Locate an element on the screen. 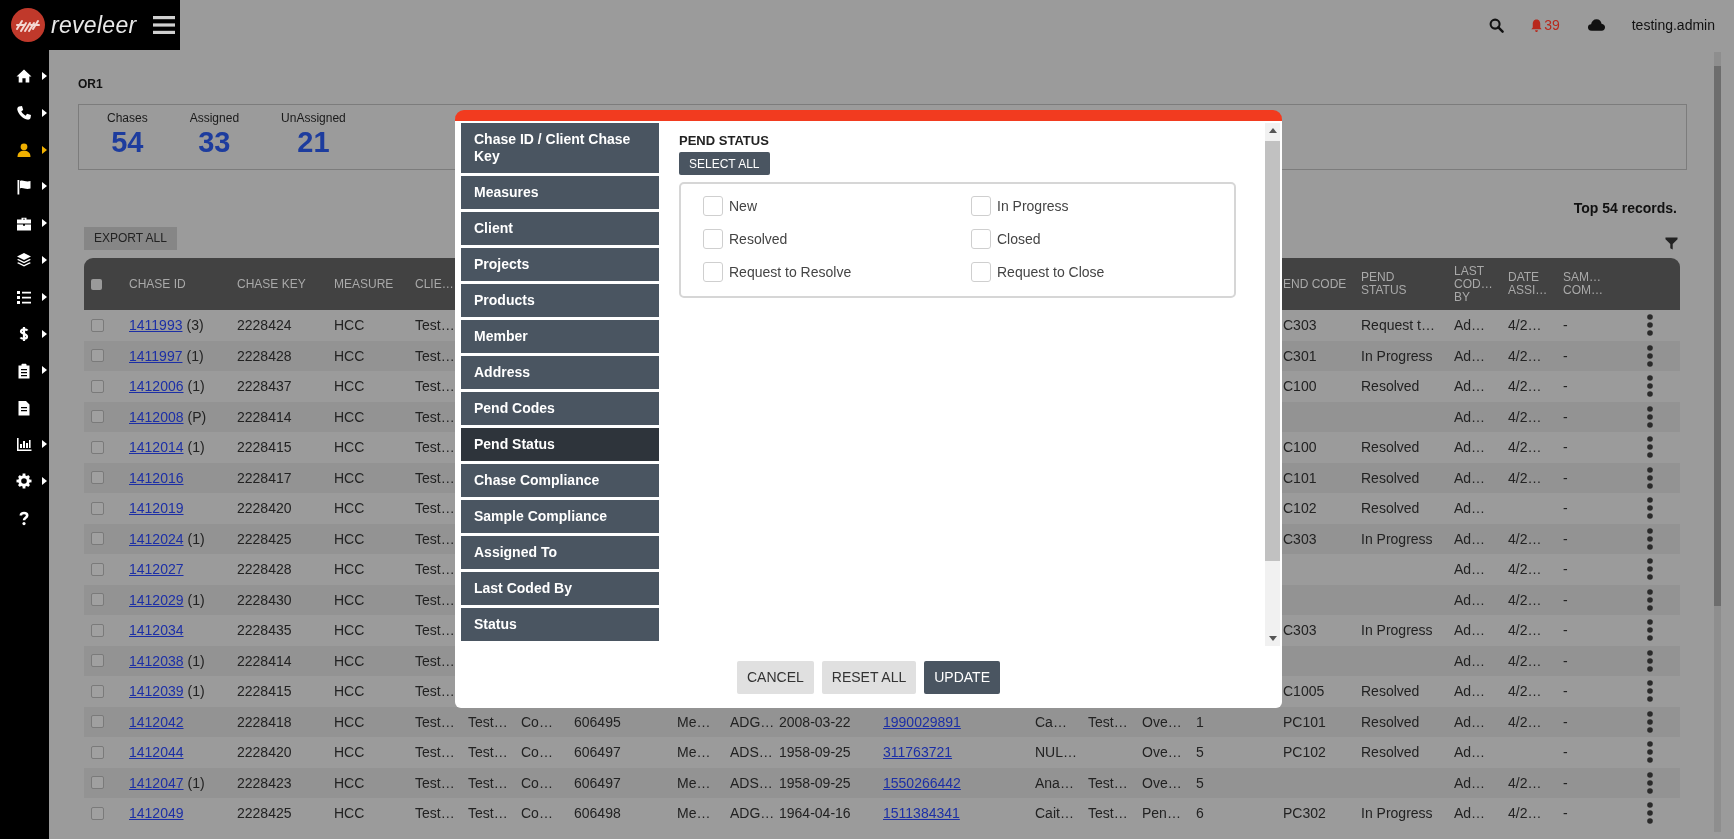 This screenshot has height=839, width=1734. home-icon is located at coordinates (24, 76).